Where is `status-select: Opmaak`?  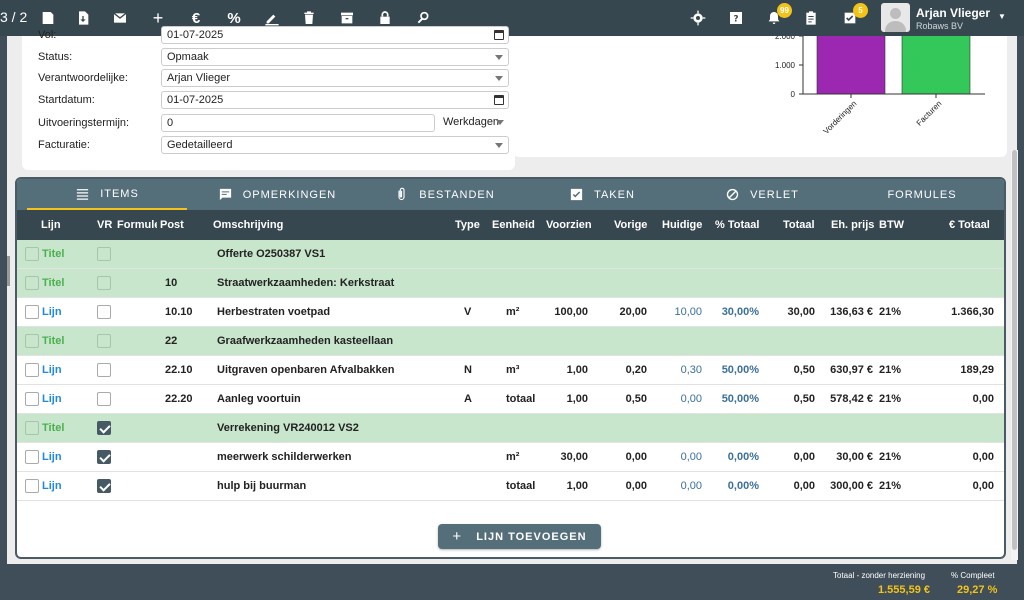
status-select: Opmaak is located at coordinates (335, 57).